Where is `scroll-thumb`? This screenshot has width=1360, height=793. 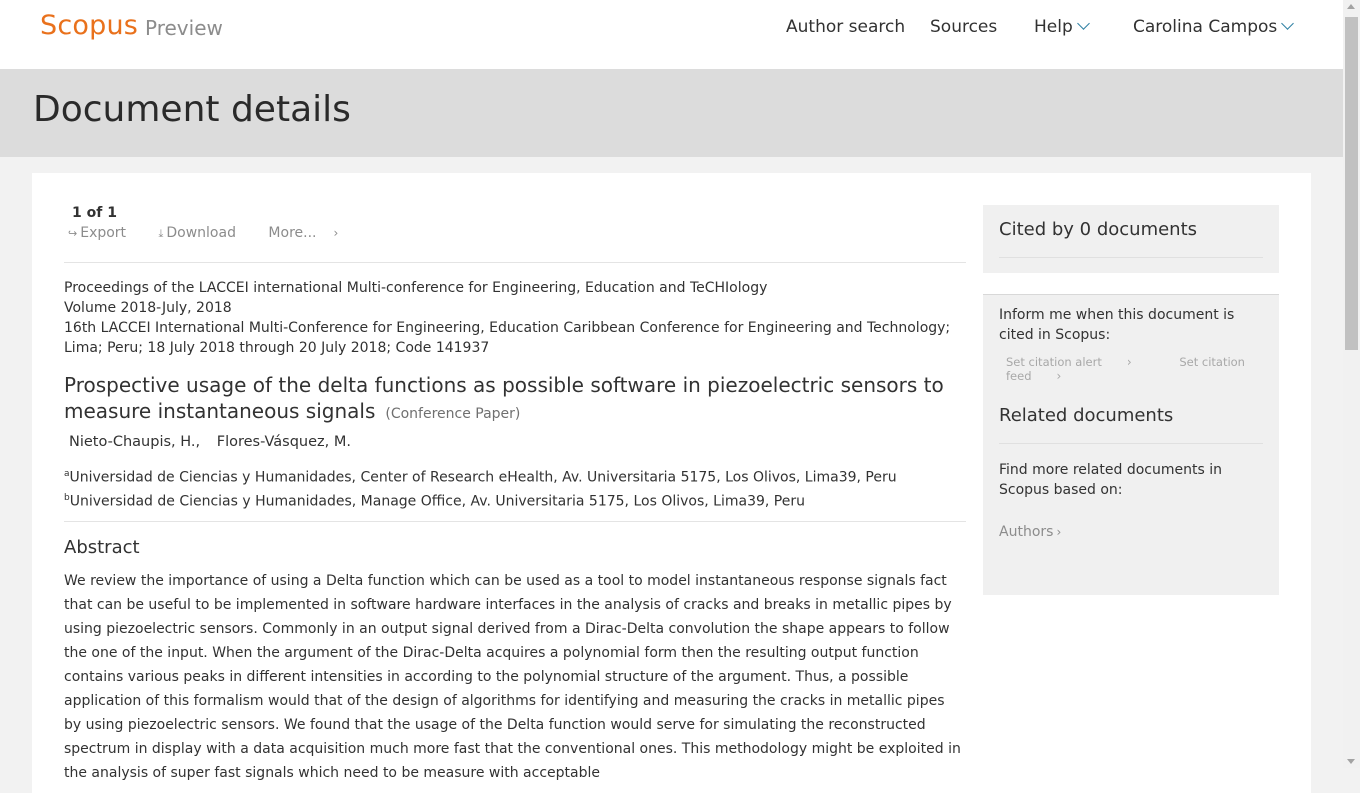 scroll-thumb is located at coordinates (1351, 183).